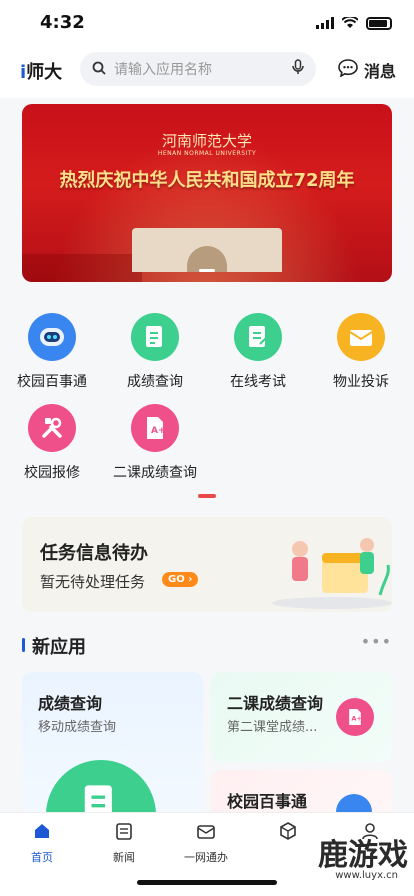 This screenshot has height=896, width=414. I want to click on tab-news: 新闻, so click(124, 843).